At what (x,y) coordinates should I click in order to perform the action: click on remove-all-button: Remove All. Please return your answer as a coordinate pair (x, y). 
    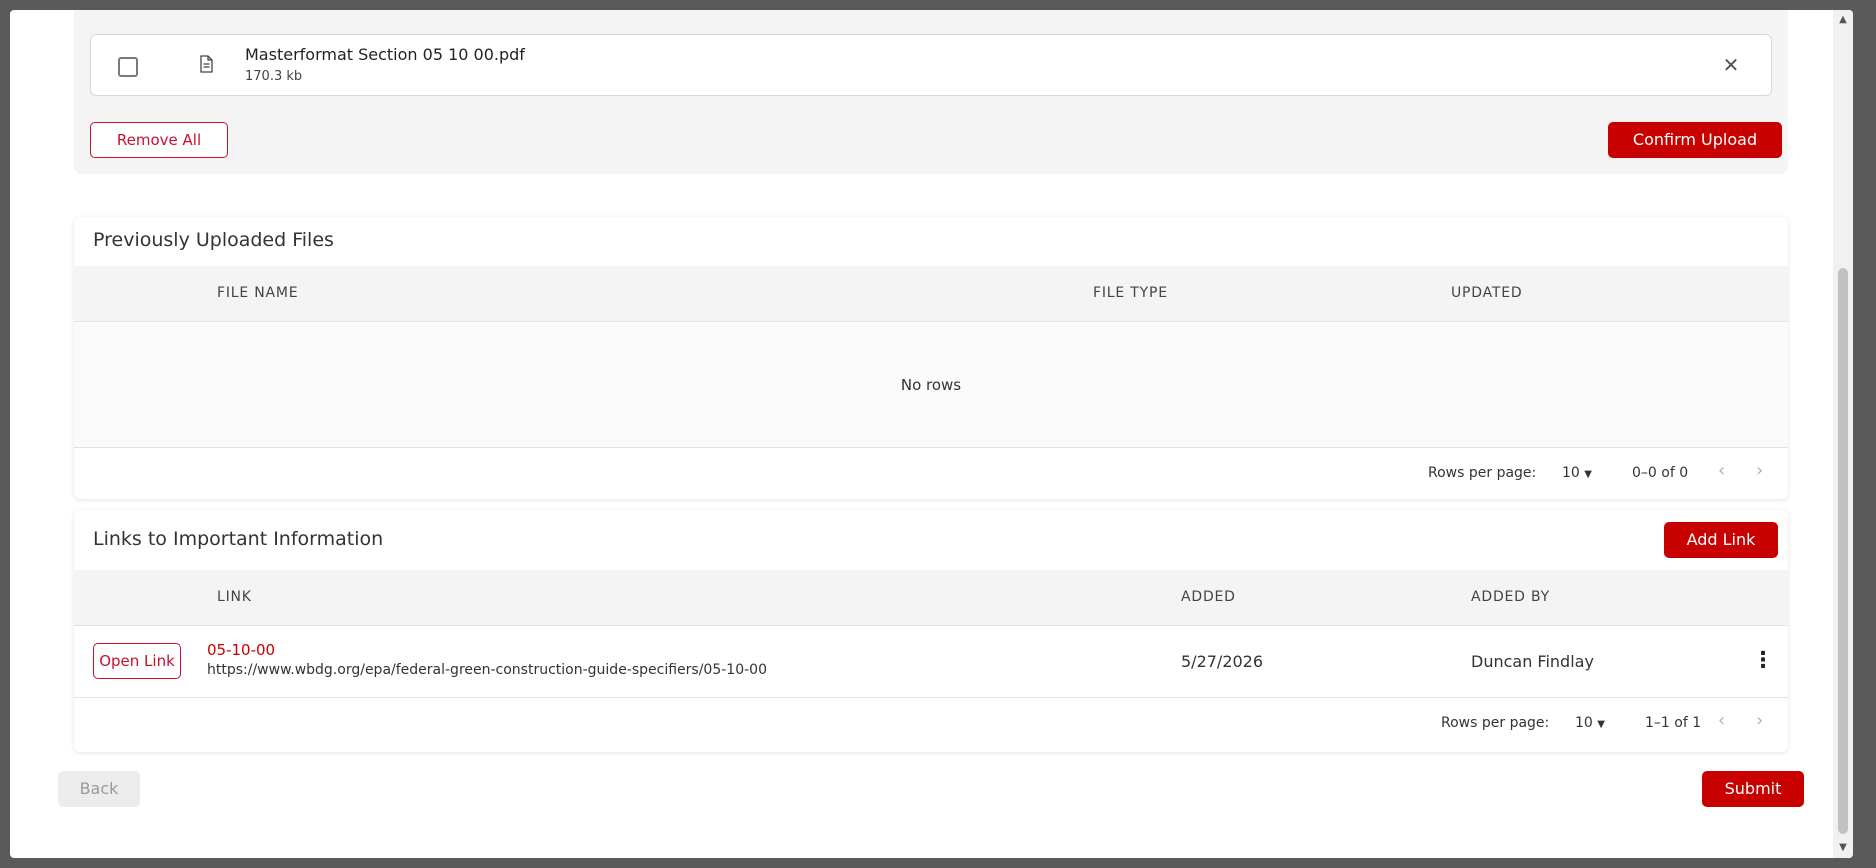
    Looking at the image, I should click on (159, 140).